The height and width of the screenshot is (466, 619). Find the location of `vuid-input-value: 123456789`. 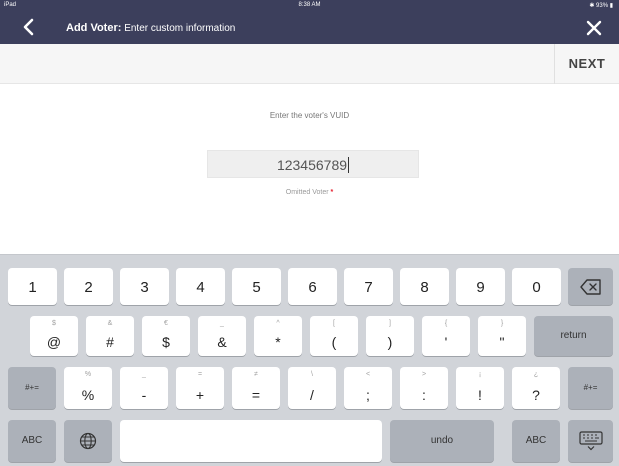

vuid-input-value: 123456789 is located at coordinates (312, 165).